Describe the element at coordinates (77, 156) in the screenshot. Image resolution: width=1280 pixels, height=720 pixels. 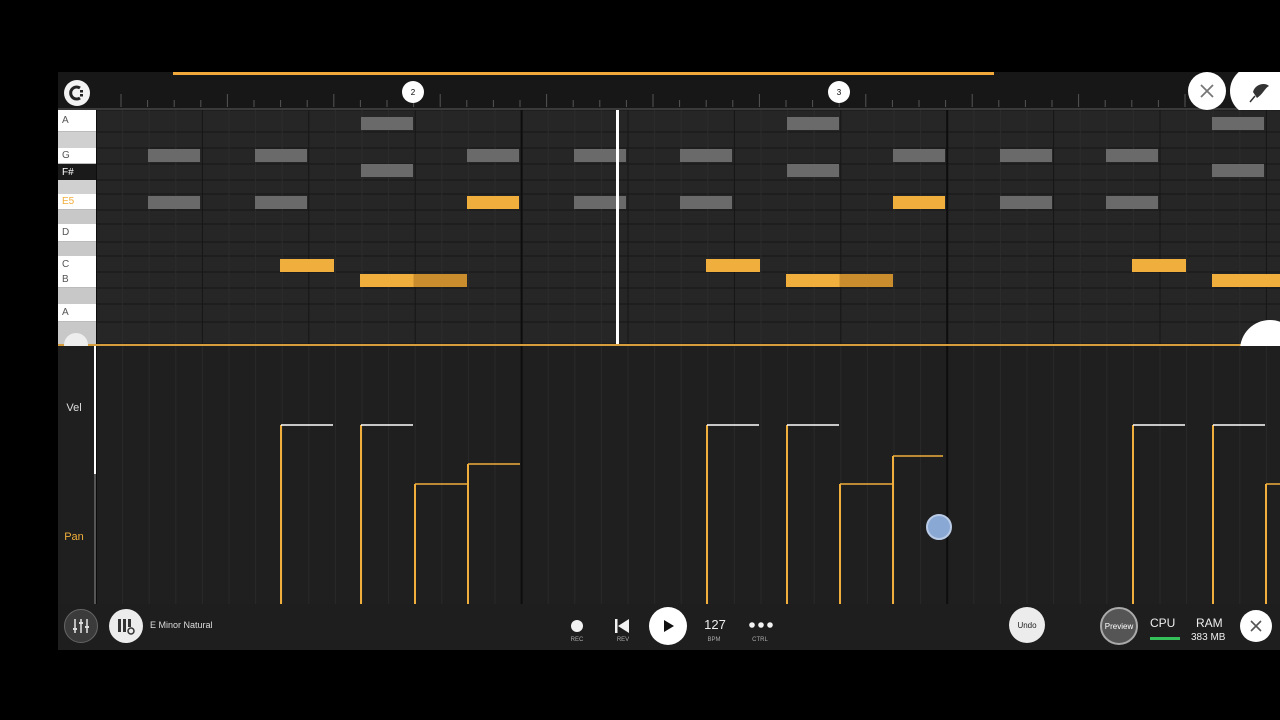
I see `key-g: G` at that location.